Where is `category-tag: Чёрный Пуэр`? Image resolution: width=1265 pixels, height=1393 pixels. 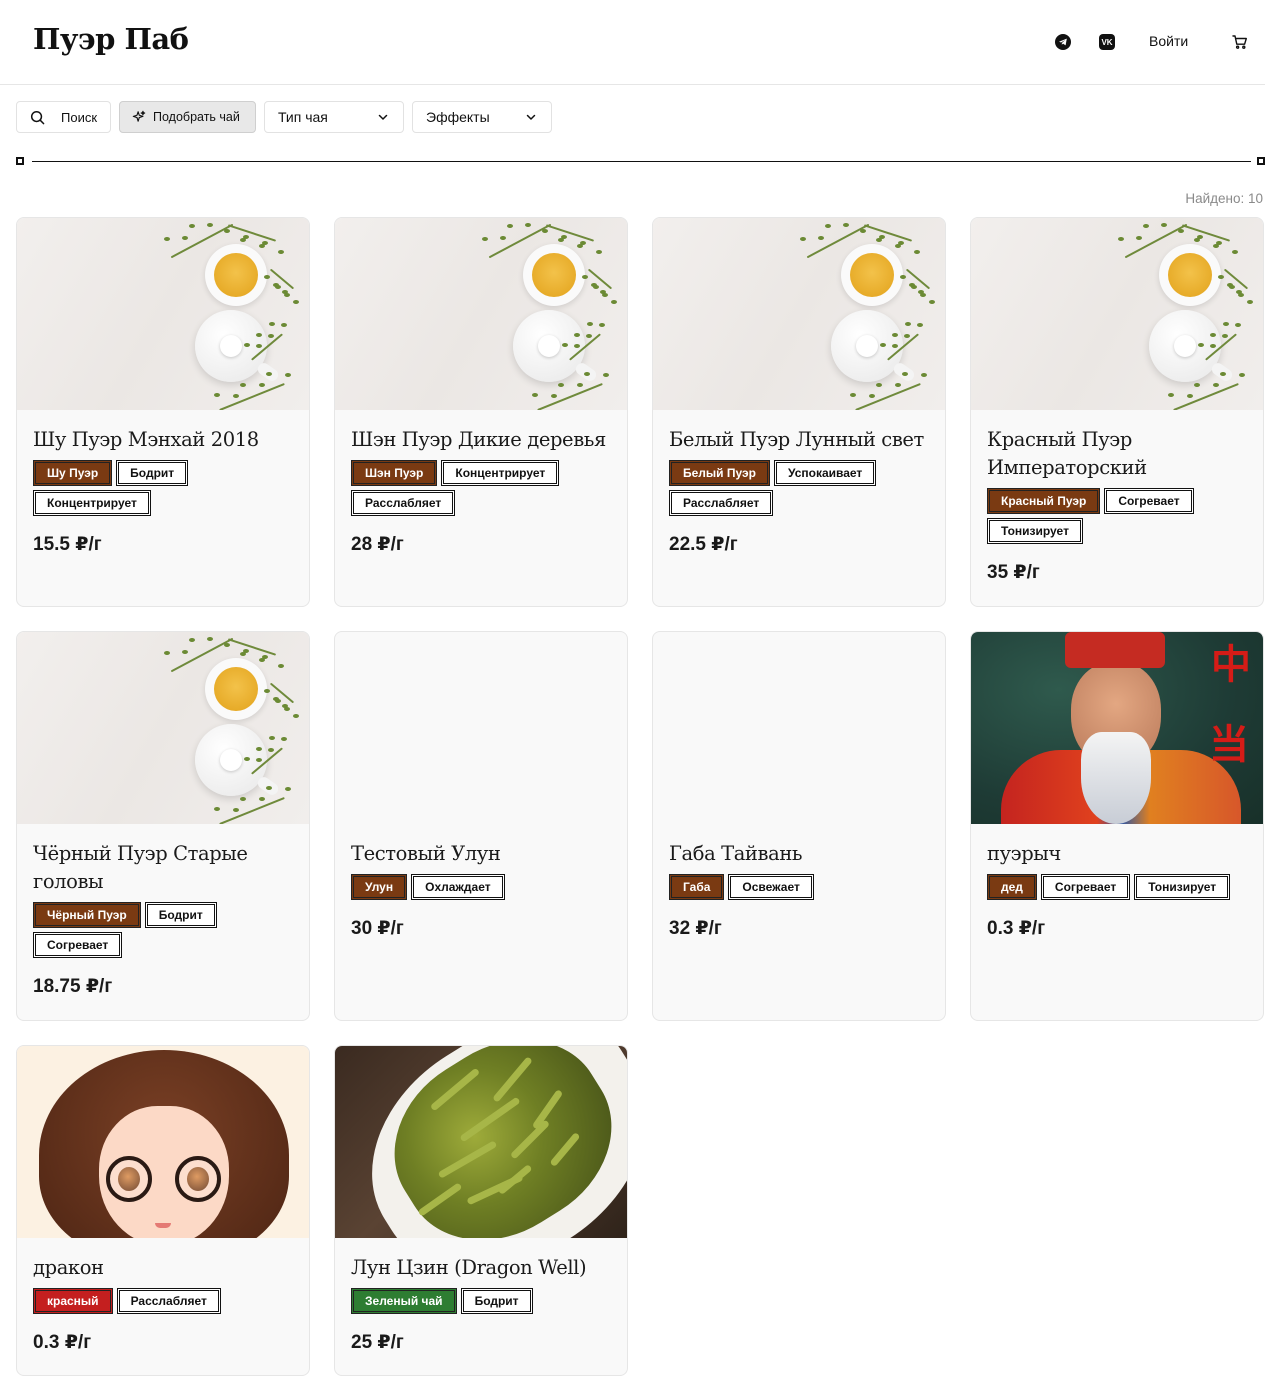
category-tag: Чёрный Пуэр is located at coordinates (87, 915).